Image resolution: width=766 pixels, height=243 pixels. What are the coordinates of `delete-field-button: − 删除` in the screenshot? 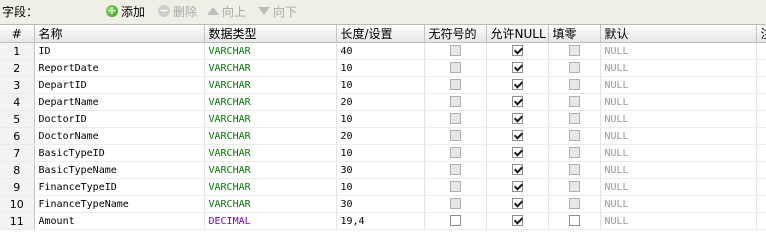 It's located at (177, 11).